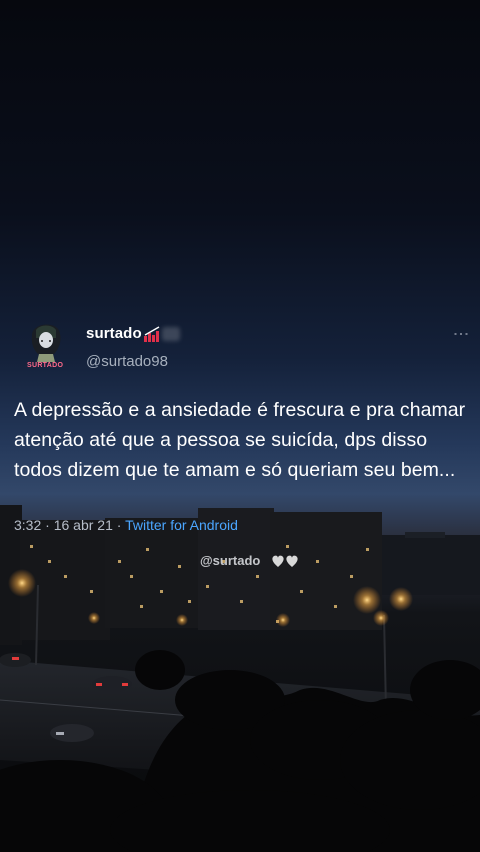 This screenshot has height=852, width=480. Describe the element at coordinates (171, 334) in the screenshot. I see `emoji-icon` at that location.